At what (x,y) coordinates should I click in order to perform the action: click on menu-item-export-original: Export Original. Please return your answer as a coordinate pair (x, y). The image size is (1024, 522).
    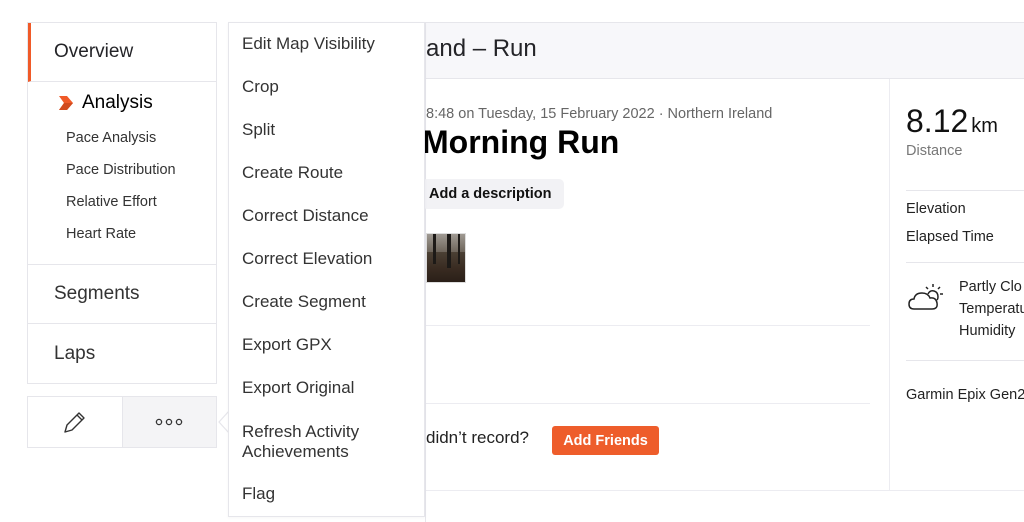
    Looking at the image, I should click on (298, 388).